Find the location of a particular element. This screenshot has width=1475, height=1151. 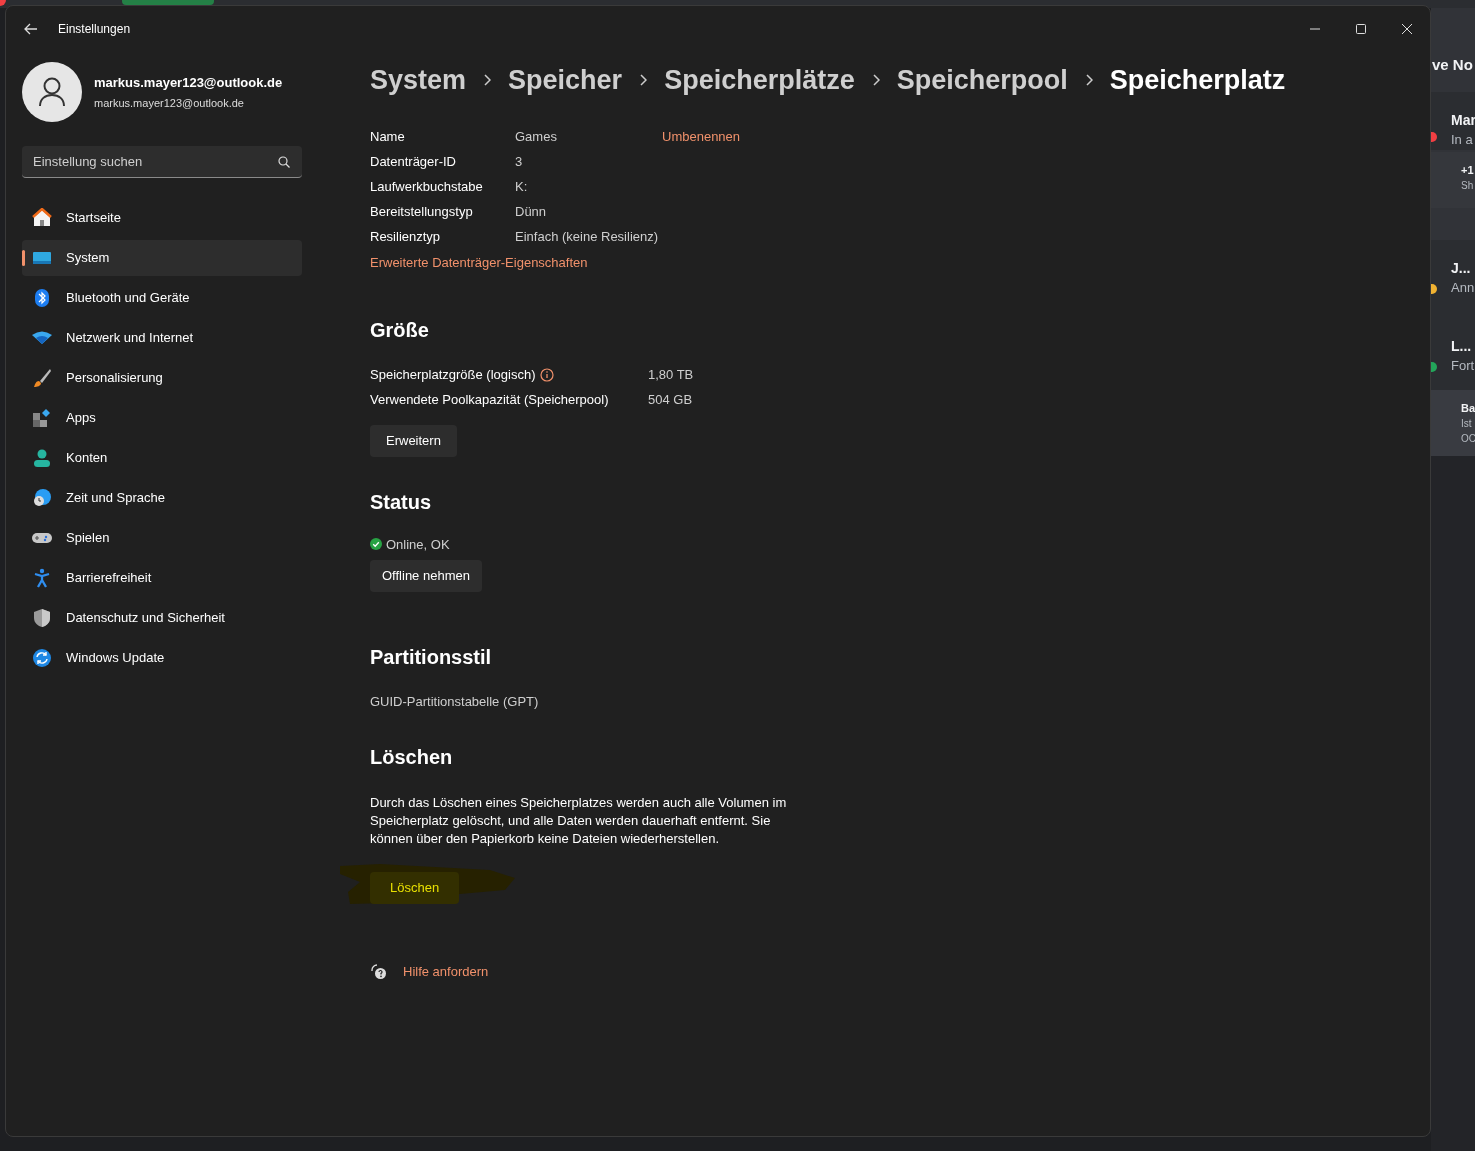

nav-item: Personalisierung is located at coordinates (162, 378).